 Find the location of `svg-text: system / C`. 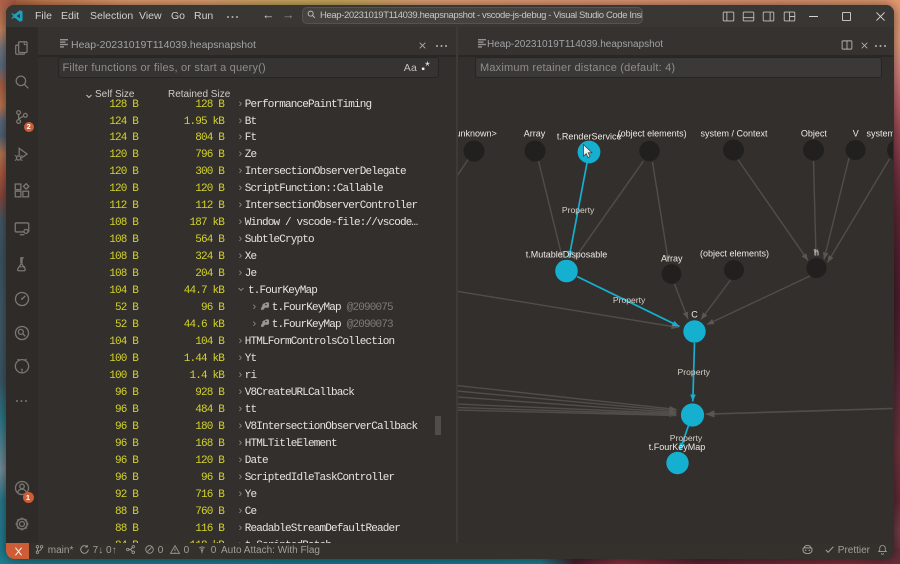

svg-text: system / C is located at coordinates (879, 134).